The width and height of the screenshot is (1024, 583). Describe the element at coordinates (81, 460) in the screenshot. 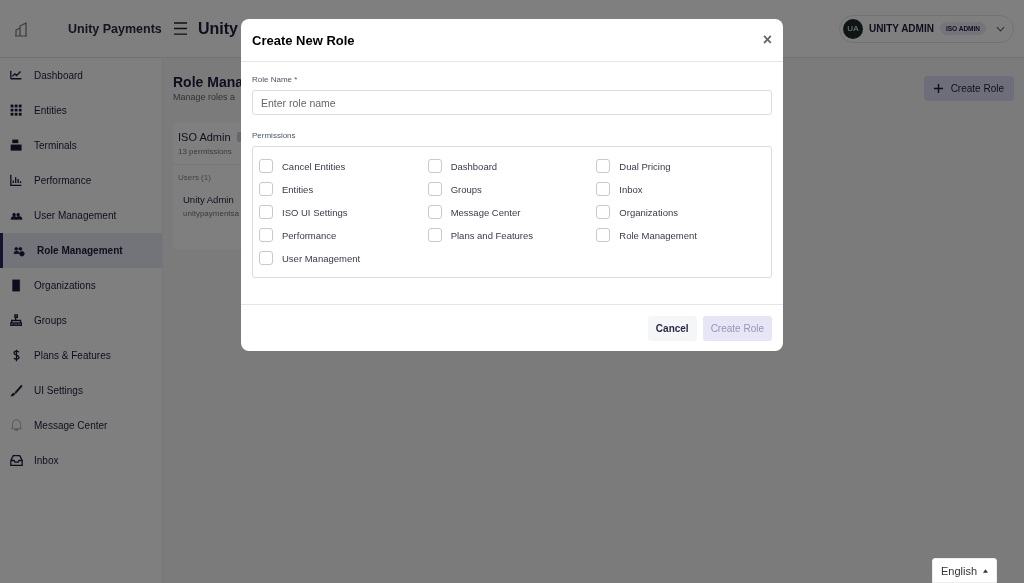

I see `sidebar-item: Inbox` at that location.